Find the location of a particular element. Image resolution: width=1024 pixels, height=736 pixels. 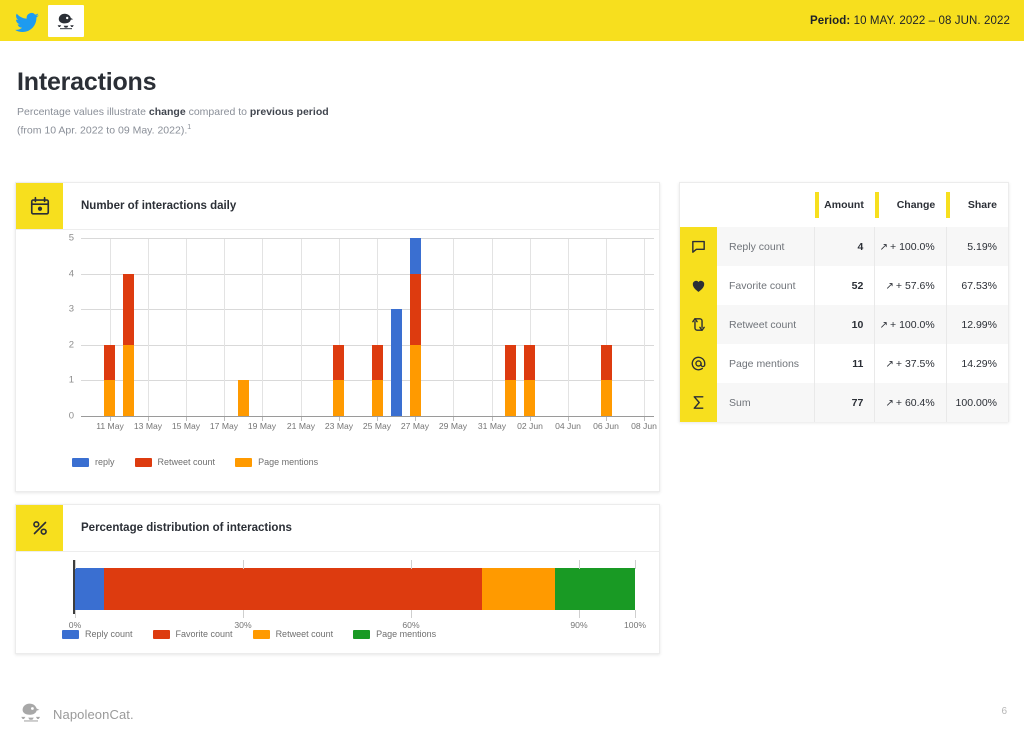

napoleoncat-logo-icon is located at coordinates (31, 714).